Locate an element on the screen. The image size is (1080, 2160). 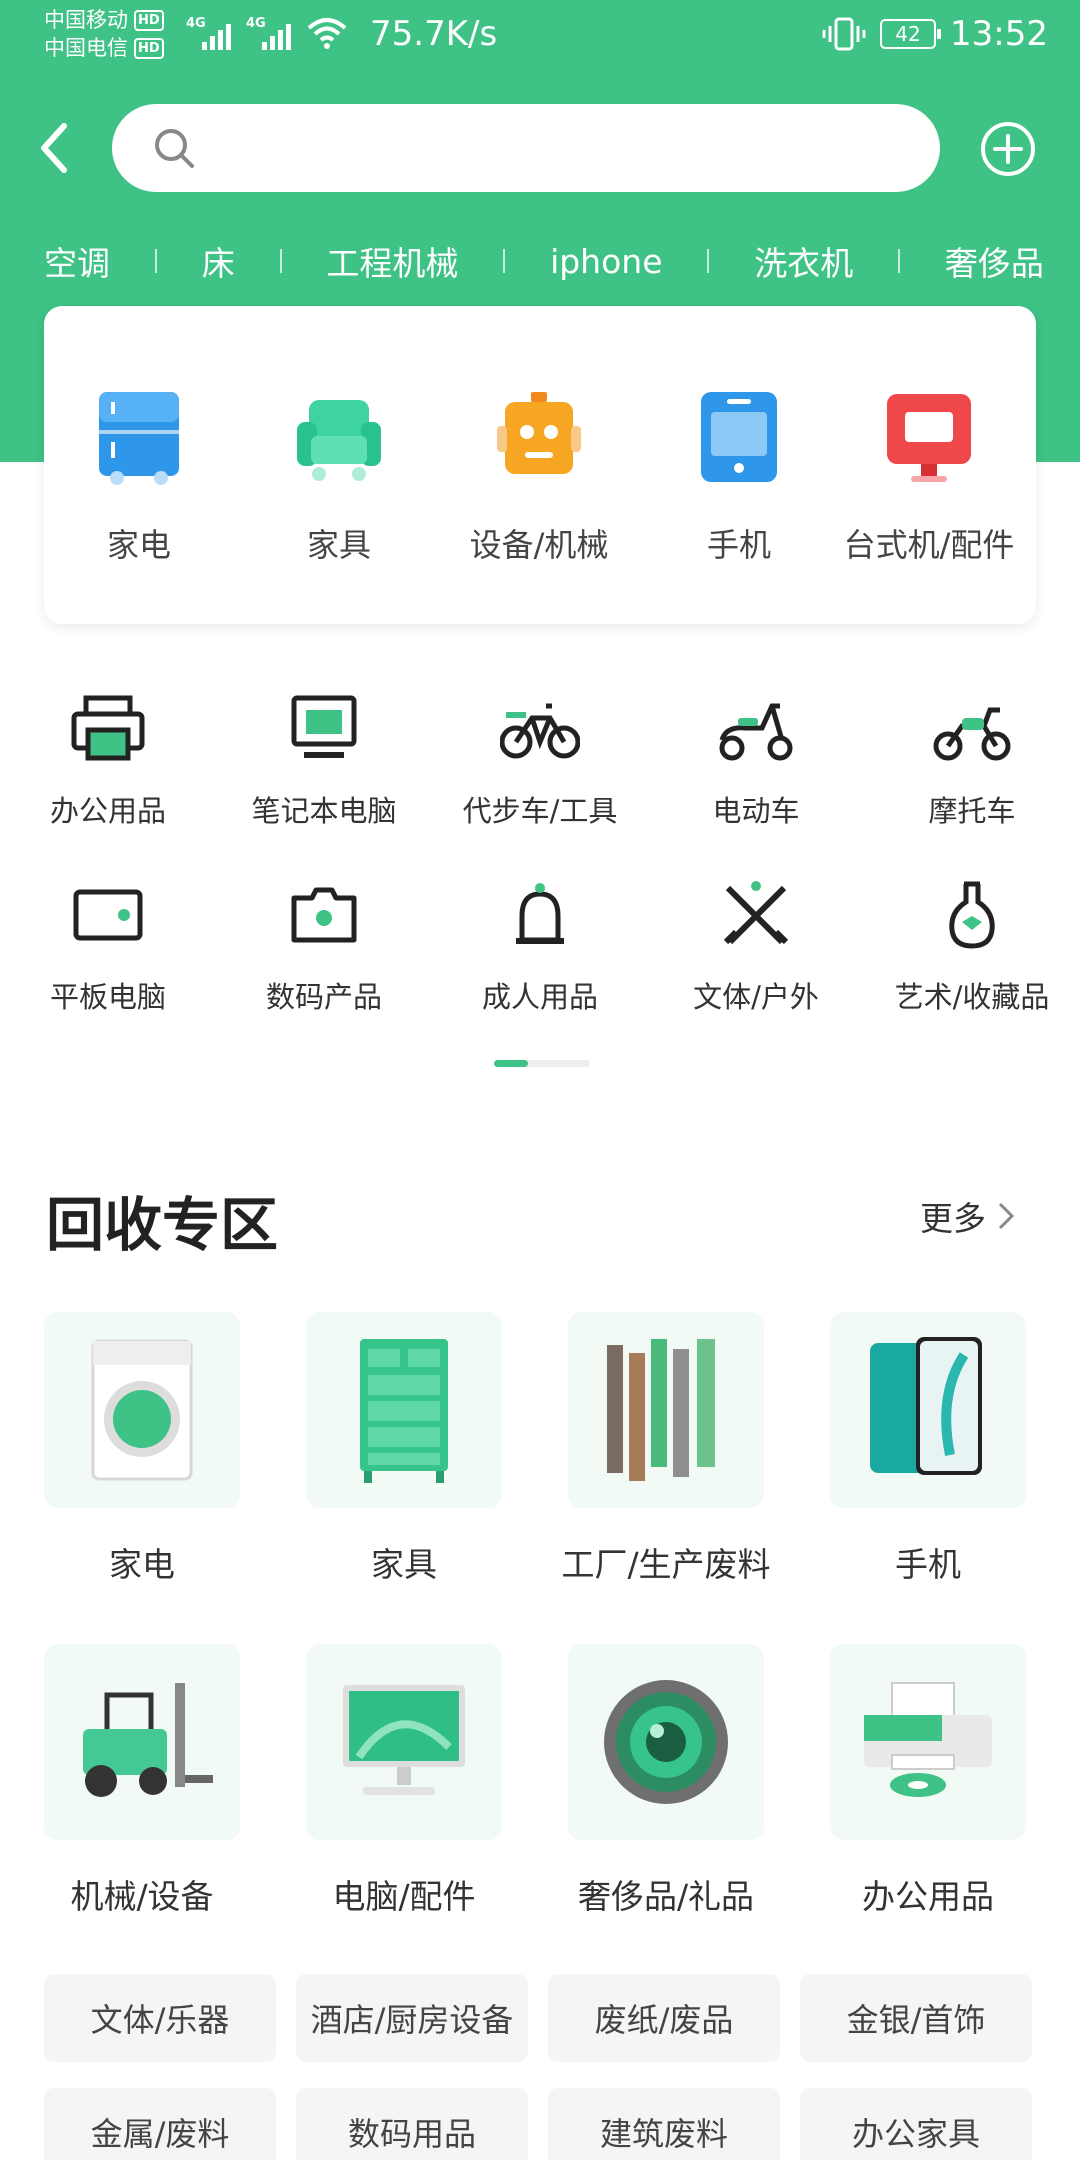
hot-keyword: 工程机械 is located at coordinates (392, 261).